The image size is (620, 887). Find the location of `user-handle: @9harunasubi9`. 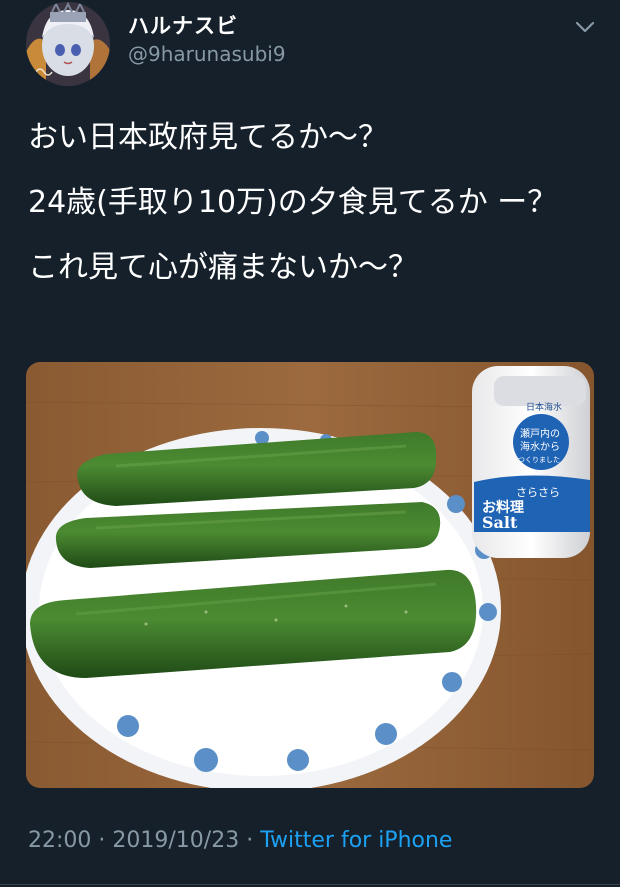

user-handle: @9harunasubi9 is located at coordinates (207, 54).